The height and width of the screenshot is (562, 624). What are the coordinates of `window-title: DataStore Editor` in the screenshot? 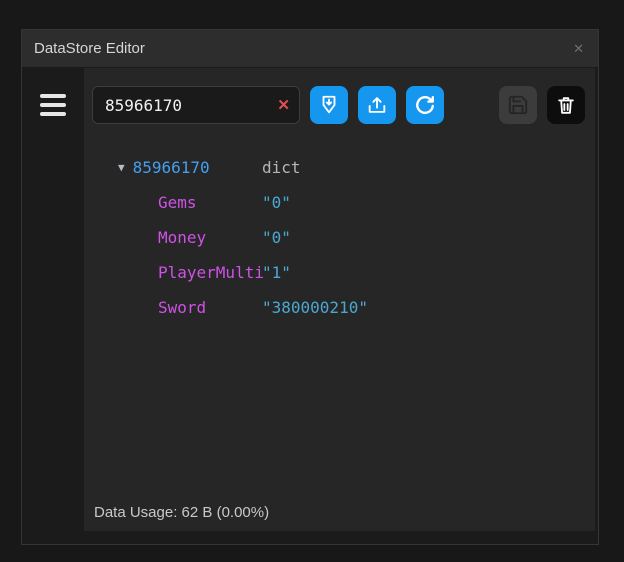 It's located at (89, 48).